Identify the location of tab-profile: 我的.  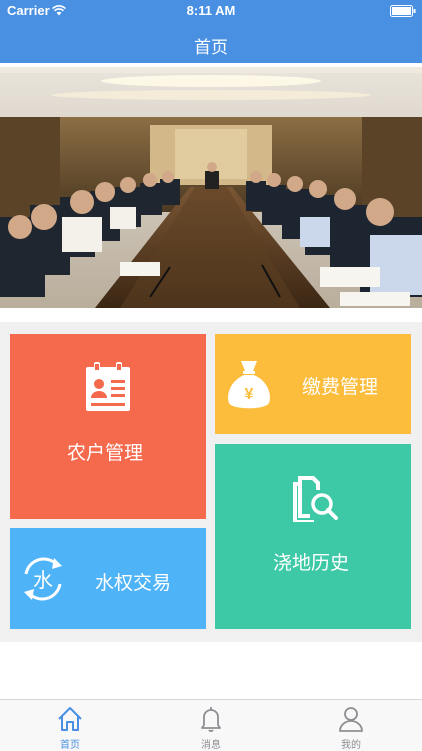
(351, 725).